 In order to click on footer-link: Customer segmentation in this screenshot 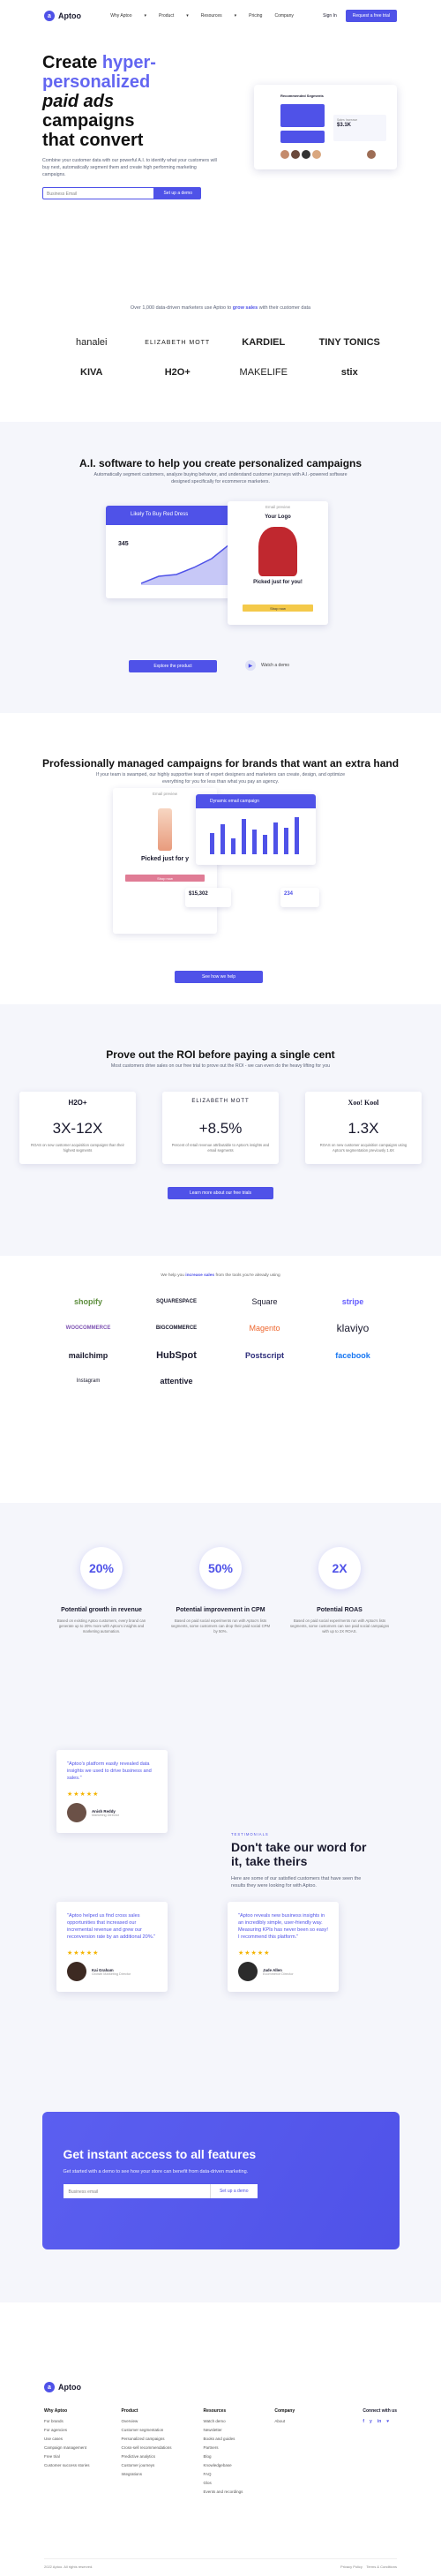, I will do `click(147, 2430)`.